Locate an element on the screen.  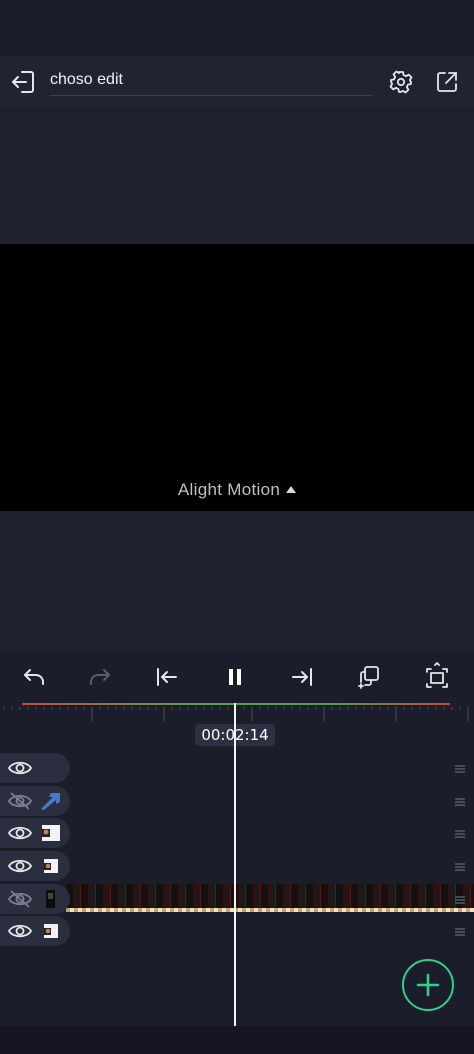
preview-padding-top is located at coordinates (237, 175).